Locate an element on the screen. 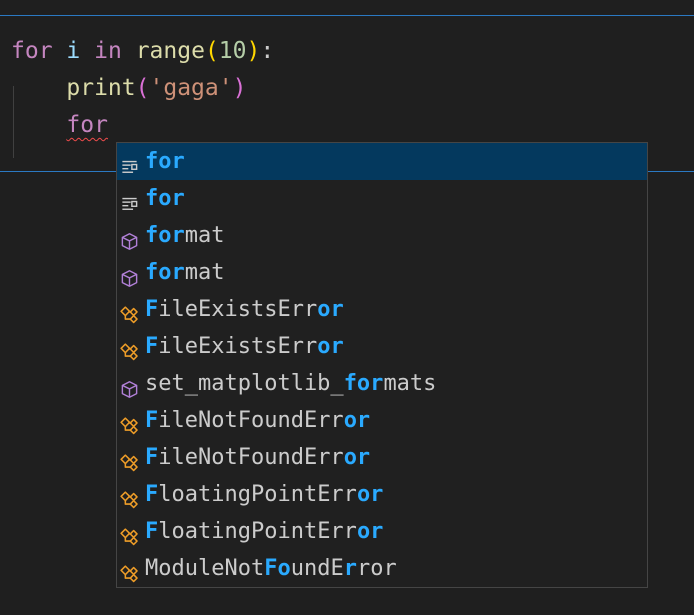 Image resolution: width=694 pixels, height=615 pixels. code-line-2: print('gaga') is located at coordinates (128, 88).